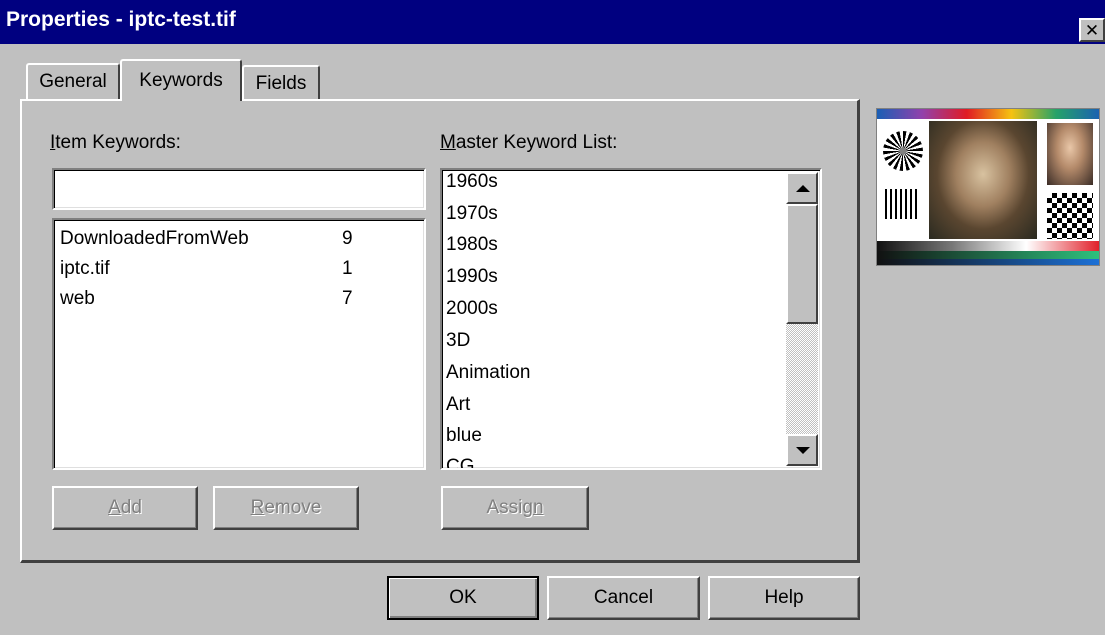 This screenshot has height=635, width=1105. Describe the element at coordinates (125, 508) in the screenshot. I see `add-button: Add` at that location.